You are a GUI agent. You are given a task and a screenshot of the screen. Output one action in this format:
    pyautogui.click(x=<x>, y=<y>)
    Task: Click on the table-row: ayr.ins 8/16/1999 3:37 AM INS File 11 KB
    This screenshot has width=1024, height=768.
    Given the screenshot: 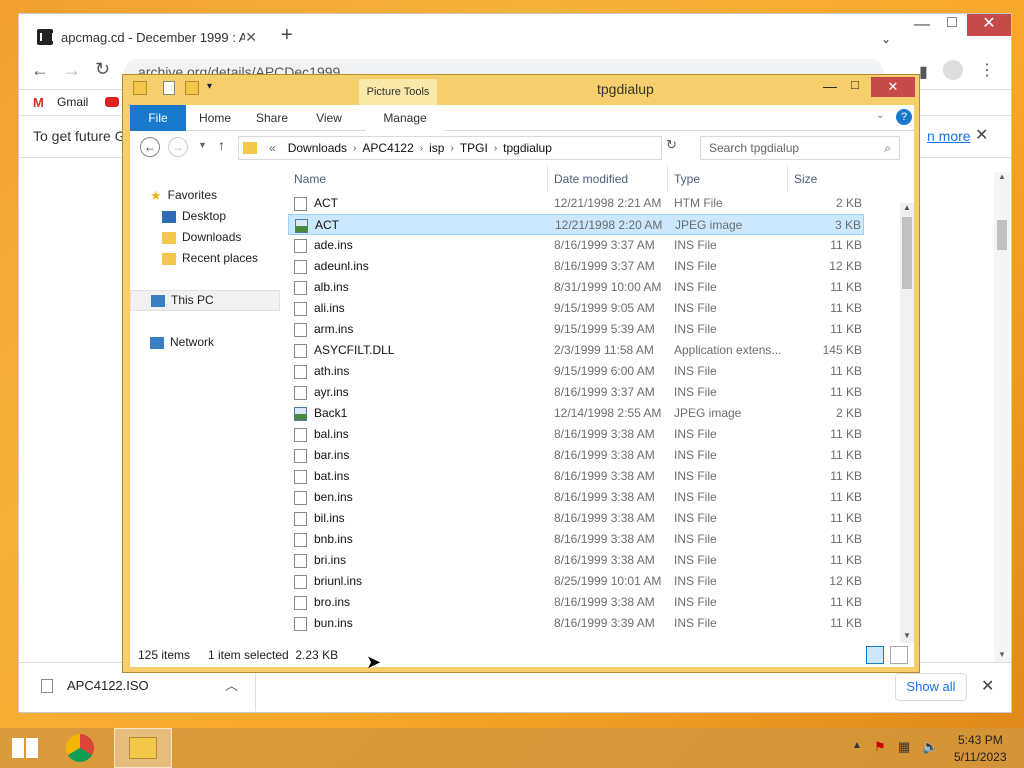 What is the action you would take?
    pyautogui.click(x=576, y=392)
    